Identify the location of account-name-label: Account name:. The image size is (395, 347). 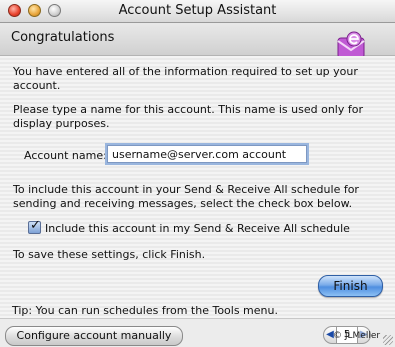
(65, 155).